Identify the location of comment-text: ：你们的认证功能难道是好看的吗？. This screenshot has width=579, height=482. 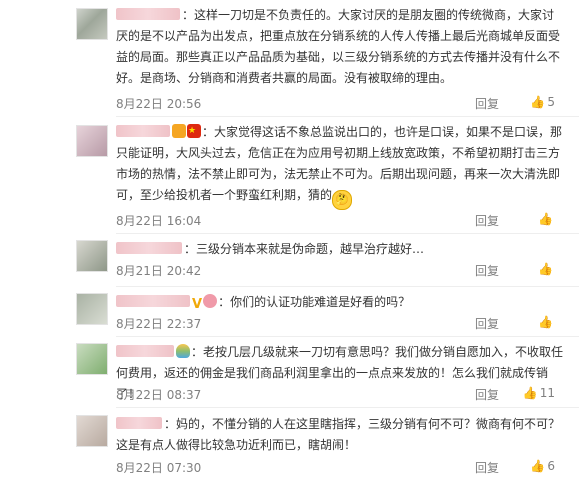
(314, 302).